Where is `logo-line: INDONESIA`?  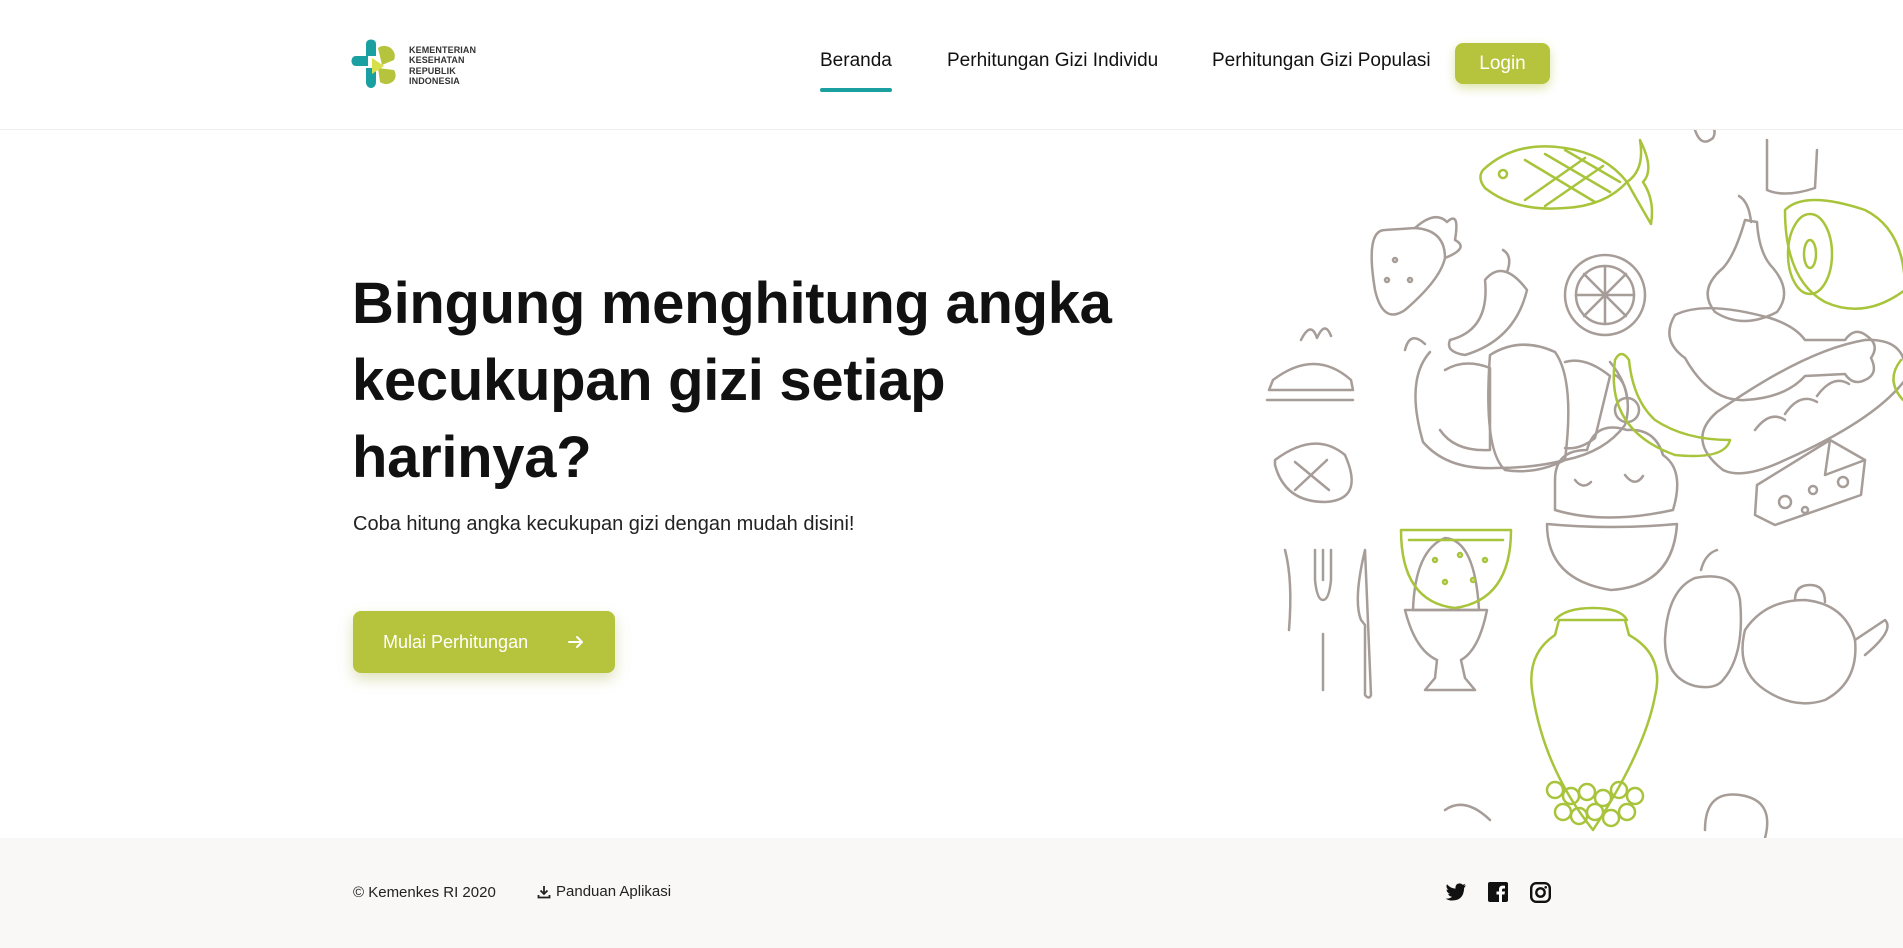
logo-line: INDONESIA is located at coordinates (434, 81).